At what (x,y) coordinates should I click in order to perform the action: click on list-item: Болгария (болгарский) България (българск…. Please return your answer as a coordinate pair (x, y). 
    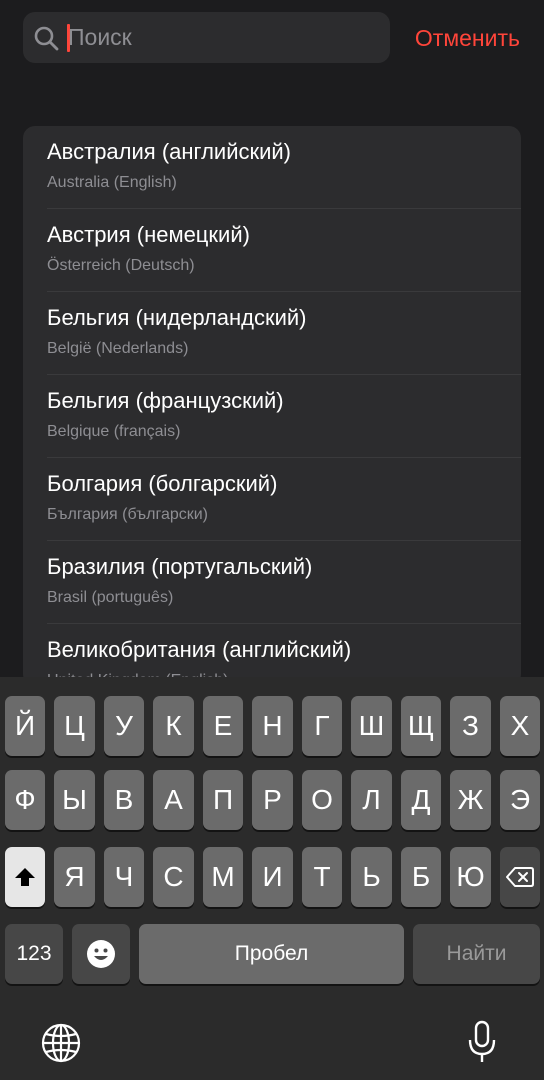
    Looking at the image, I should click on (272, 499).